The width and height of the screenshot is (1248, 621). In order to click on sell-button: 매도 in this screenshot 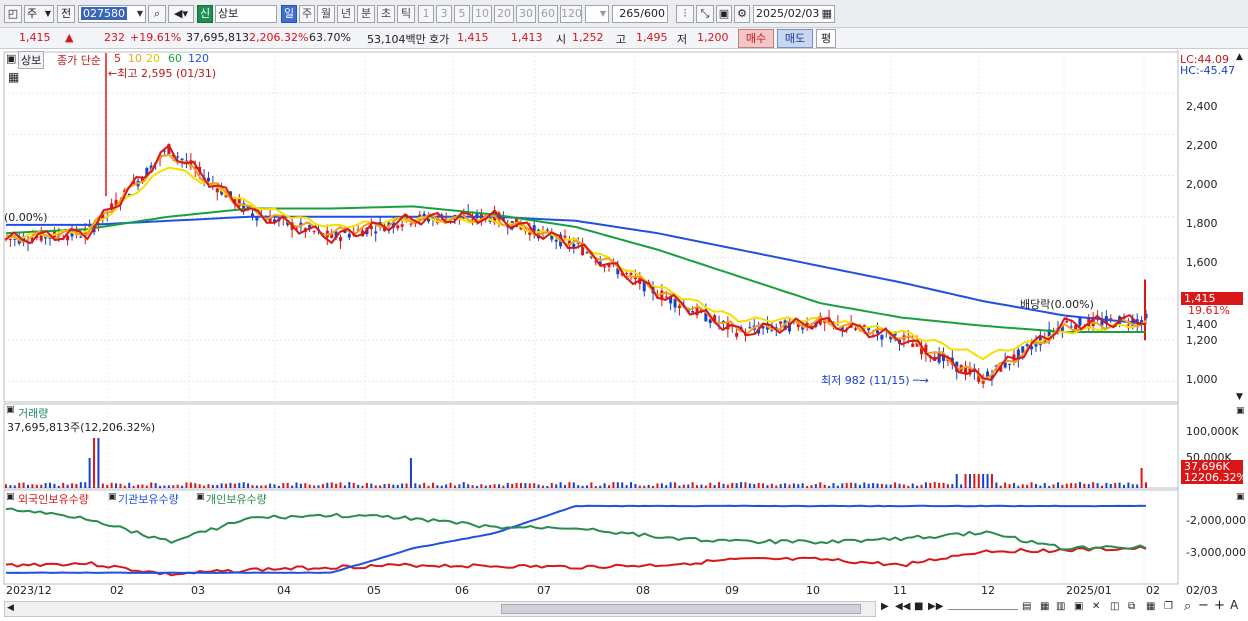, I will do `click(795, 38)`.